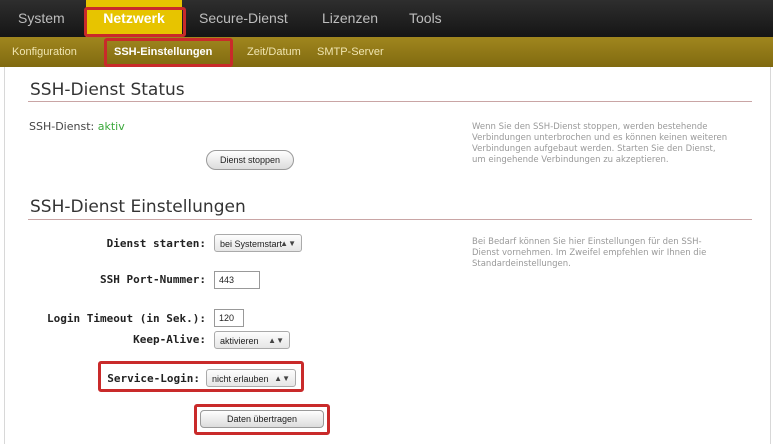  I want to click on dienst-starten-value: bei Systemstart, so click(251, 244).